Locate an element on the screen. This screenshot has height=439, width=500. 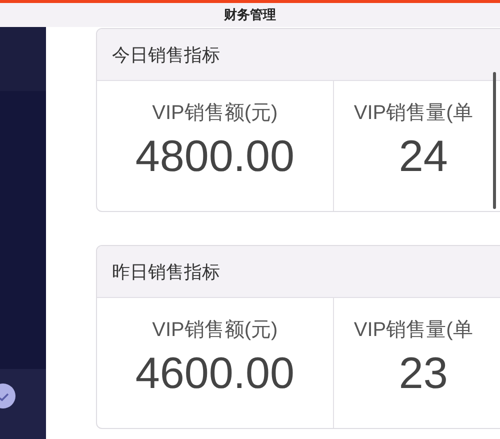
metric-value: 23 is located at coordinates (423, 374).